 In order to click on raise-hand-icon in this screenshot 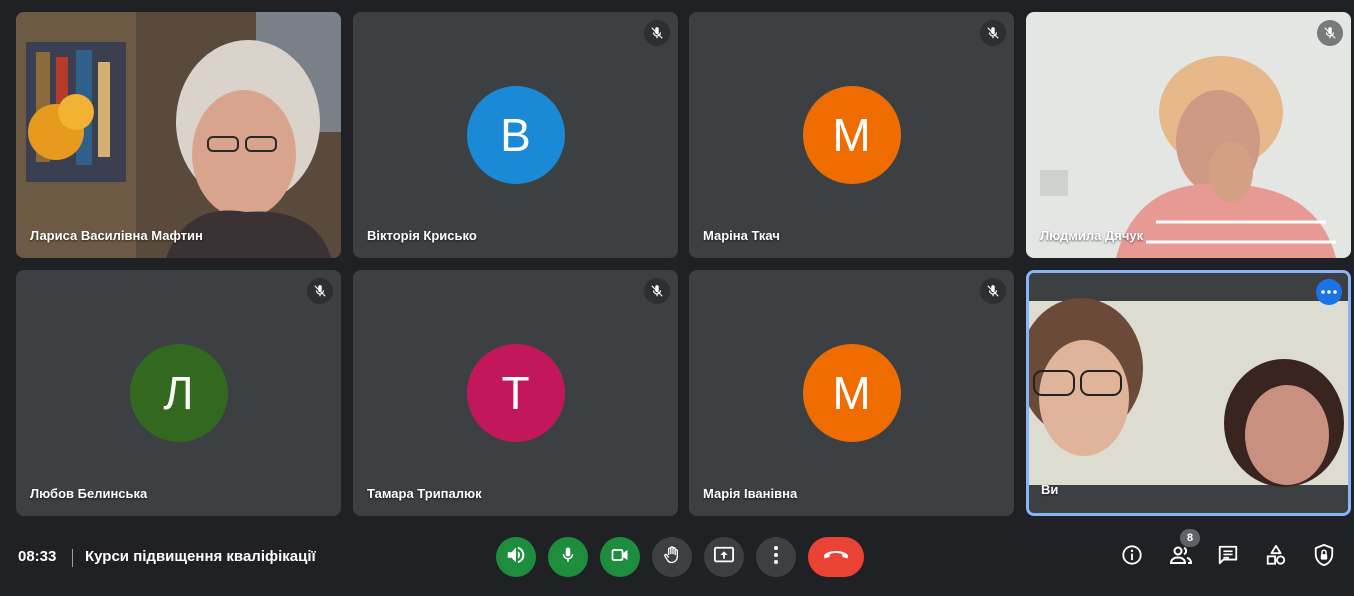, I will do `click(672, 557)`.